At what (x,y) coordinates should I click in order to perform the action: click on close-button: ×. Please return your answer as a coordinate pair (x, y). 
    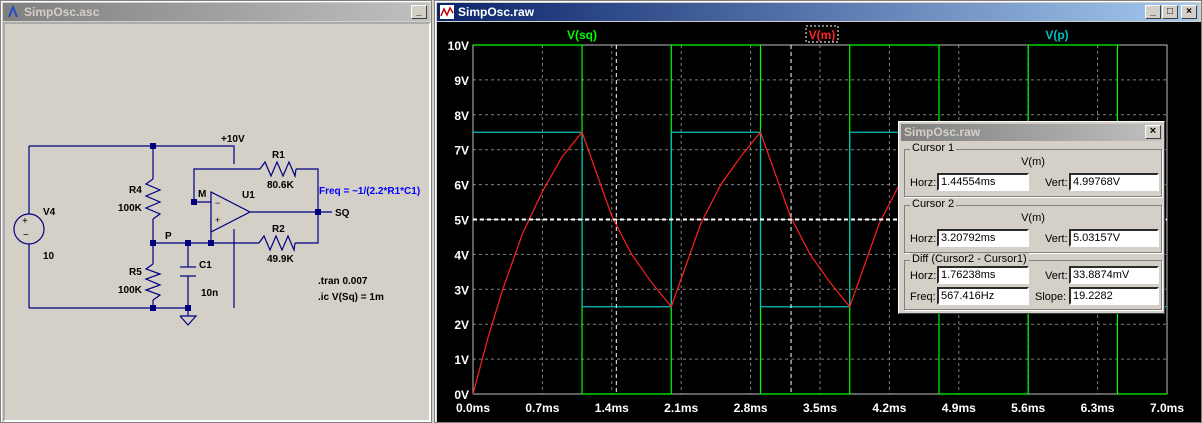
    Looking at the image, I should click on (1189, 12).